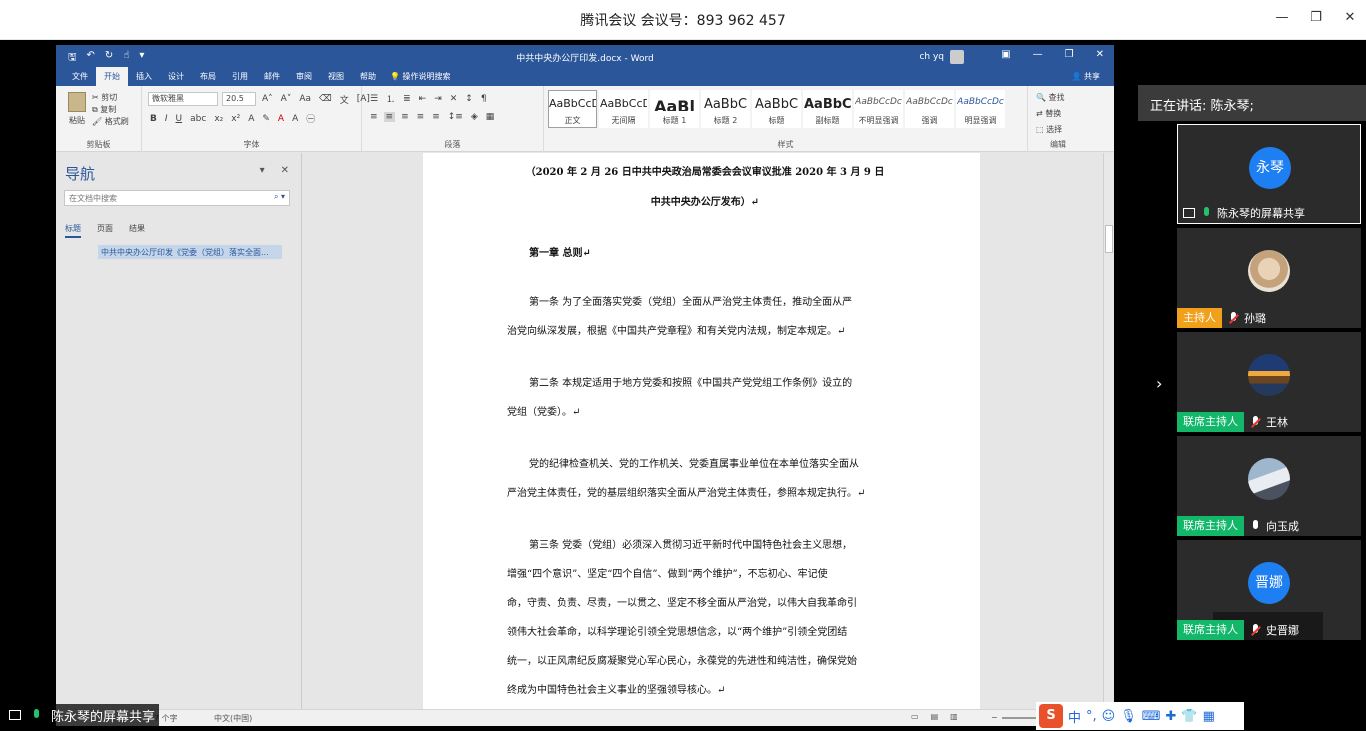 The height and width of the screenshot is (731, 1366). What do you see at coordinates (272, 78) in the screenshot?
I see `tab-mailings: 邮件` at bounding box center [272, 78].